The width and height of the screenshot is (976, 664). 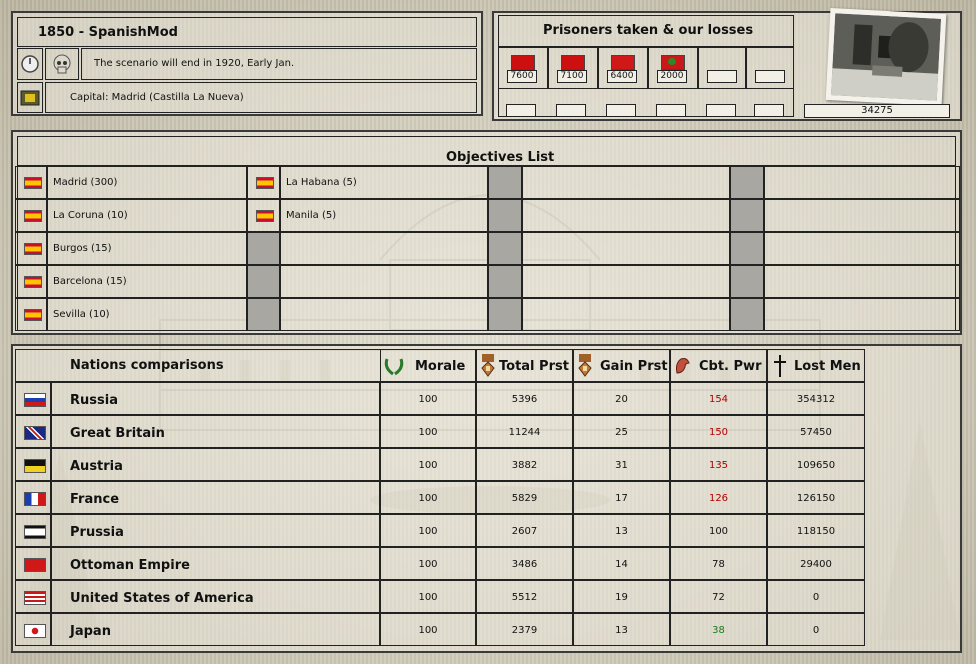 What do you see at coordinates (621, 596) in the screenshot?
I see `gain-prst-value-cell: 19` at bounding box center [621, 596].